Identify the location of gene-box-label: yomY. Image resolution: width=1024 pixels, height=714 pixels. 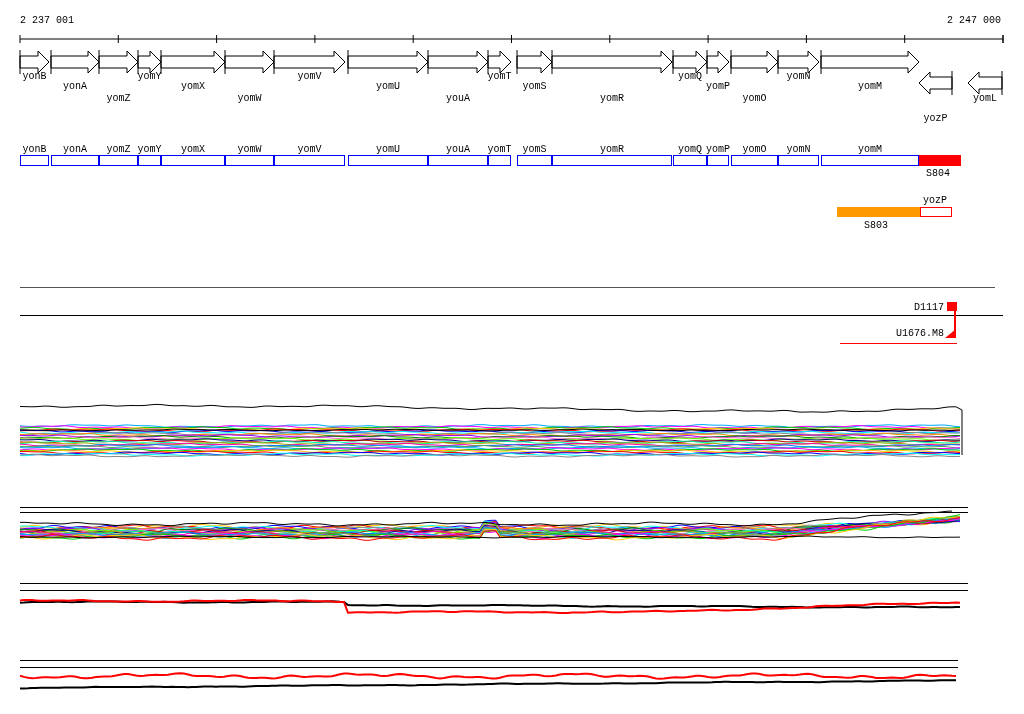
(149, 149).